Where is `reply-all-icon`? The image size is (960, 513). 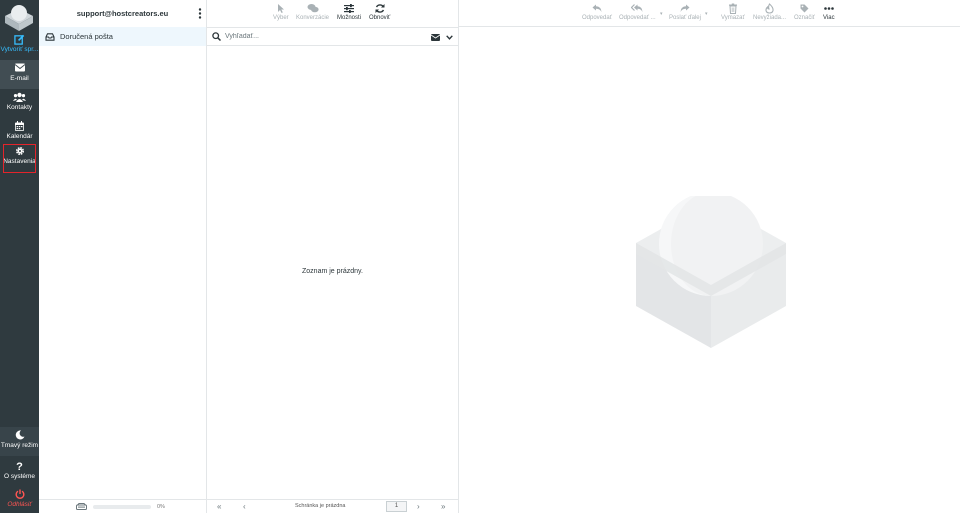
reply-all-icon is located at coordinates (637, 8).